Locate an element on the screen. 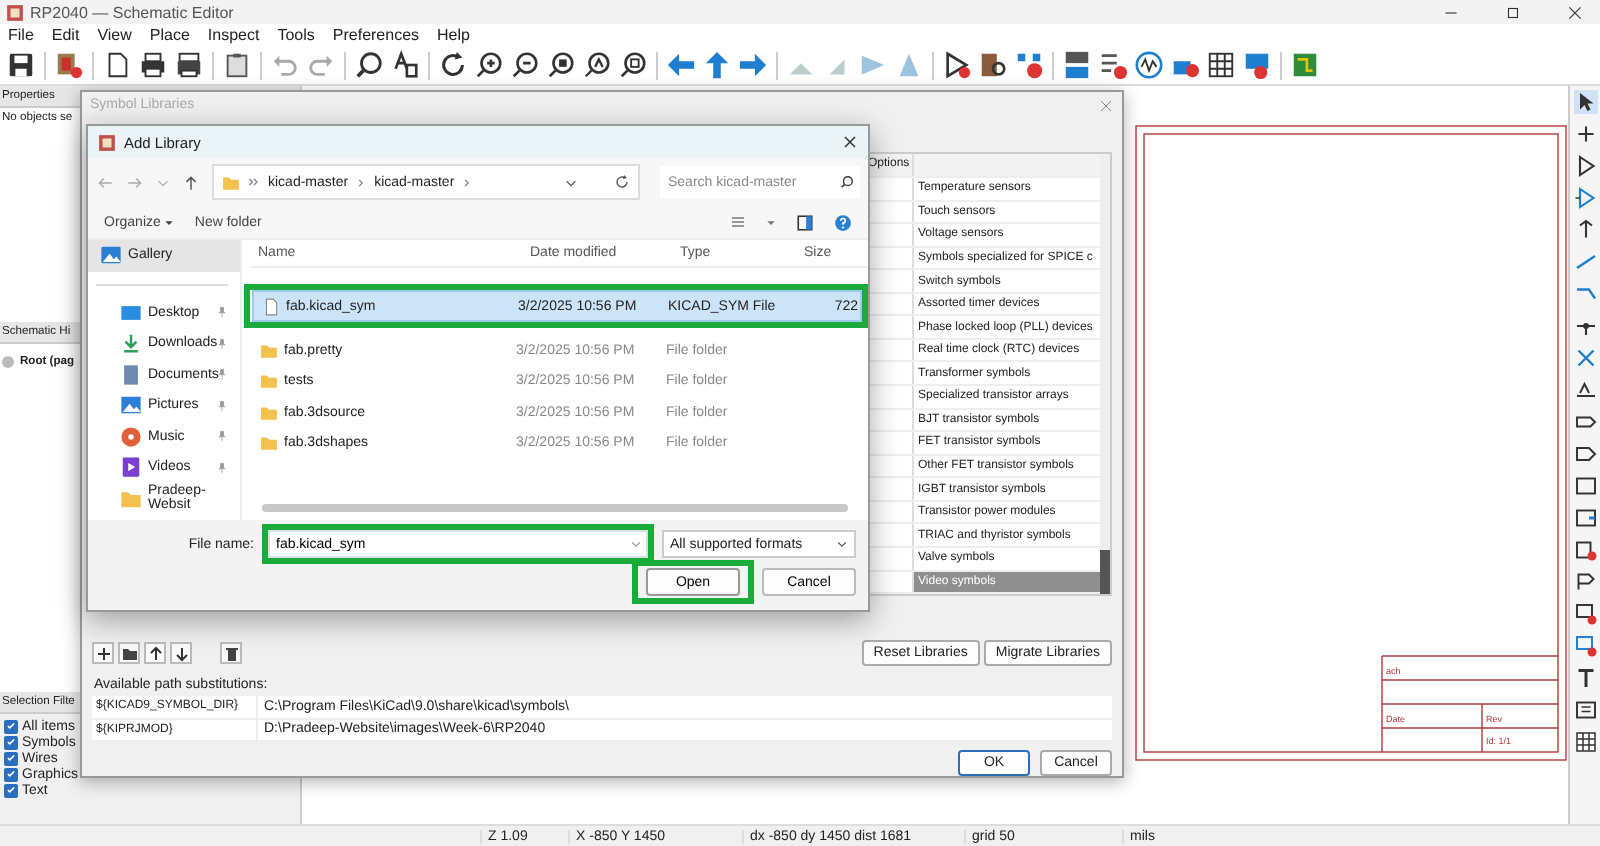 The width and height of the screenshot is (1600, 846). find-replace-icon is located at coordinates (405, 65).